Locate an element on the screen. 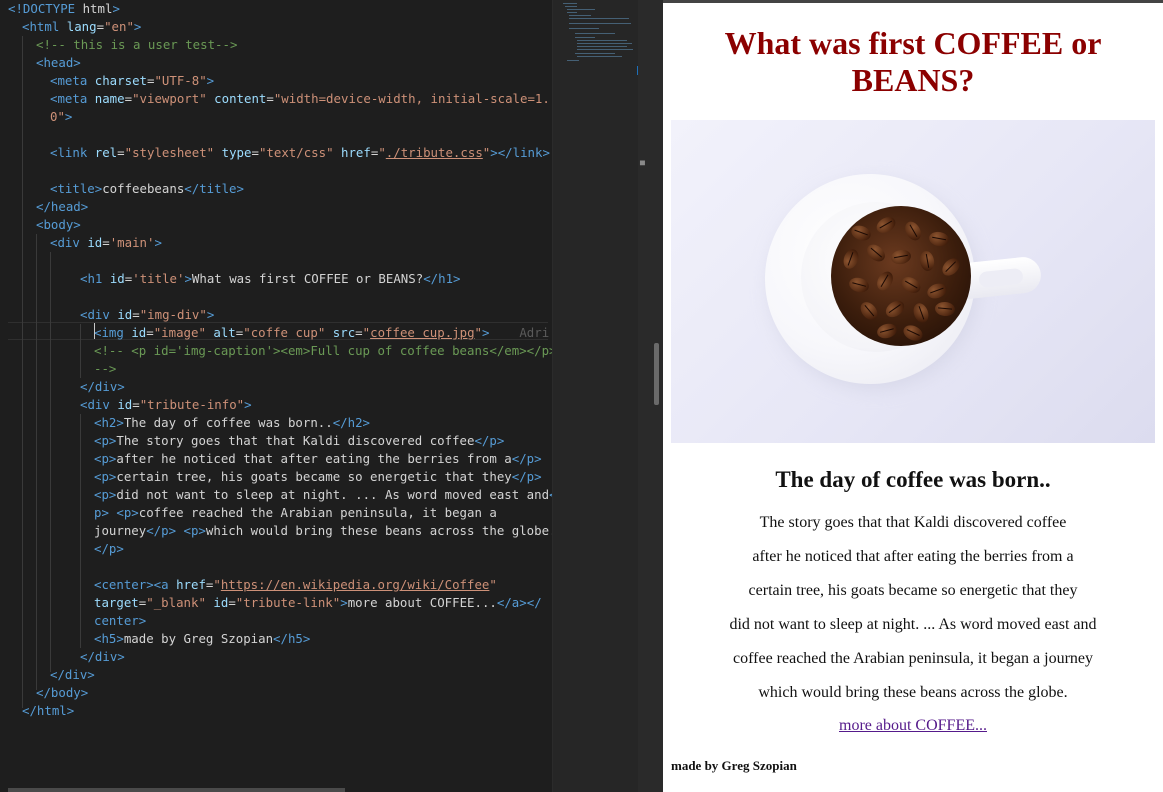 This screenshot has width=1163, height=792. horizontal-scrollbar is located at coordinates (176, 790).